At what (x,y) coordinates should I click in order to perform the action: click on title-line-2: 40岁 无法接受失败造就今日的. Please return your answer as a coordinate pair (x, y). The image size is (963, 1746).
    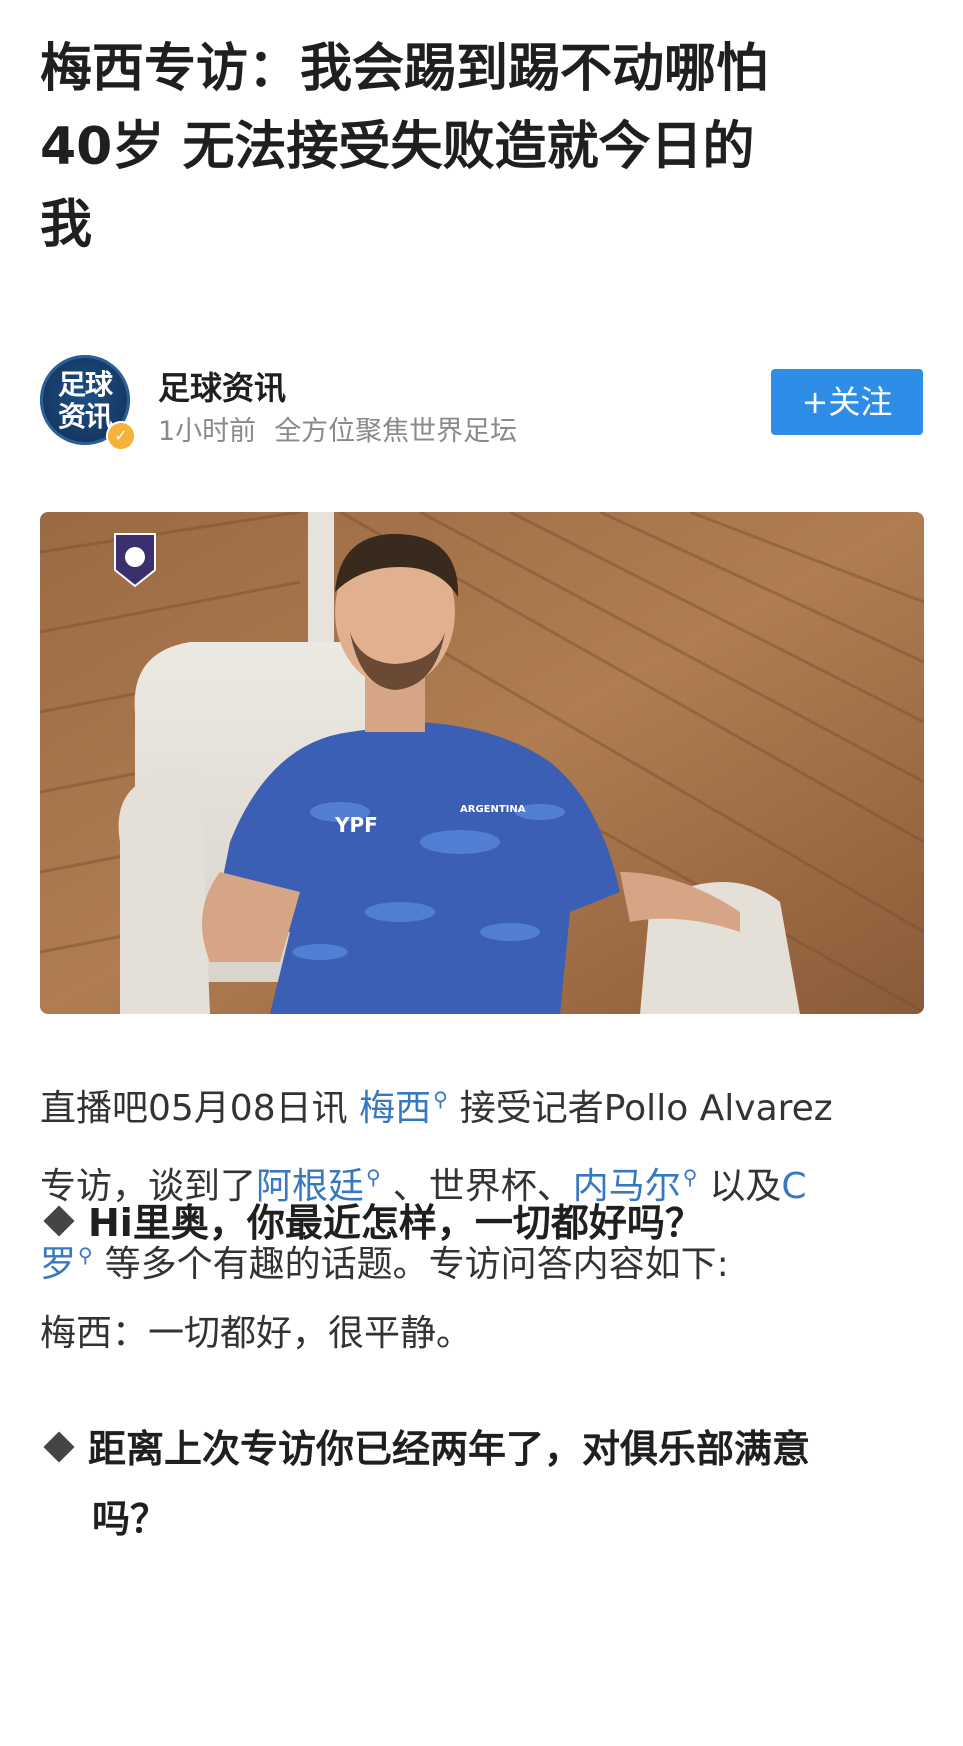
    Looking at the image, I should click on (397, 147).